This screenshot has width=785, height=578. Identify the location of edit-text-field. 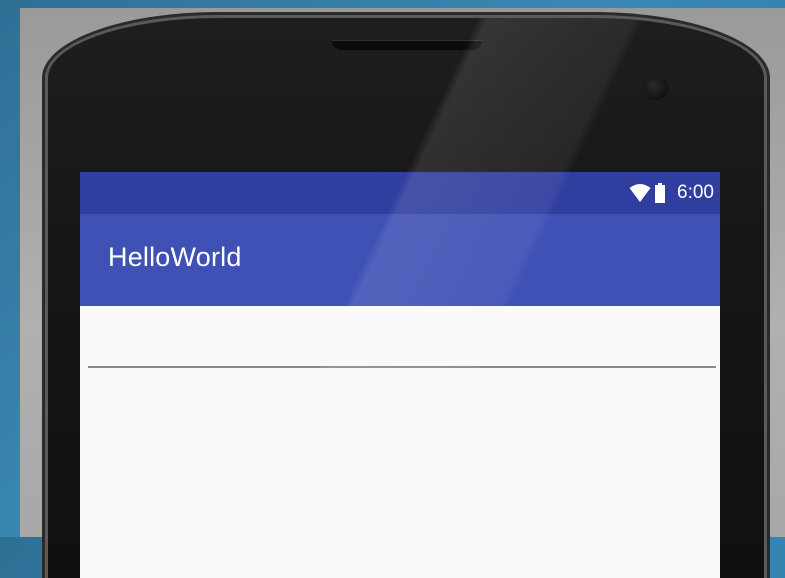
(402, 347).